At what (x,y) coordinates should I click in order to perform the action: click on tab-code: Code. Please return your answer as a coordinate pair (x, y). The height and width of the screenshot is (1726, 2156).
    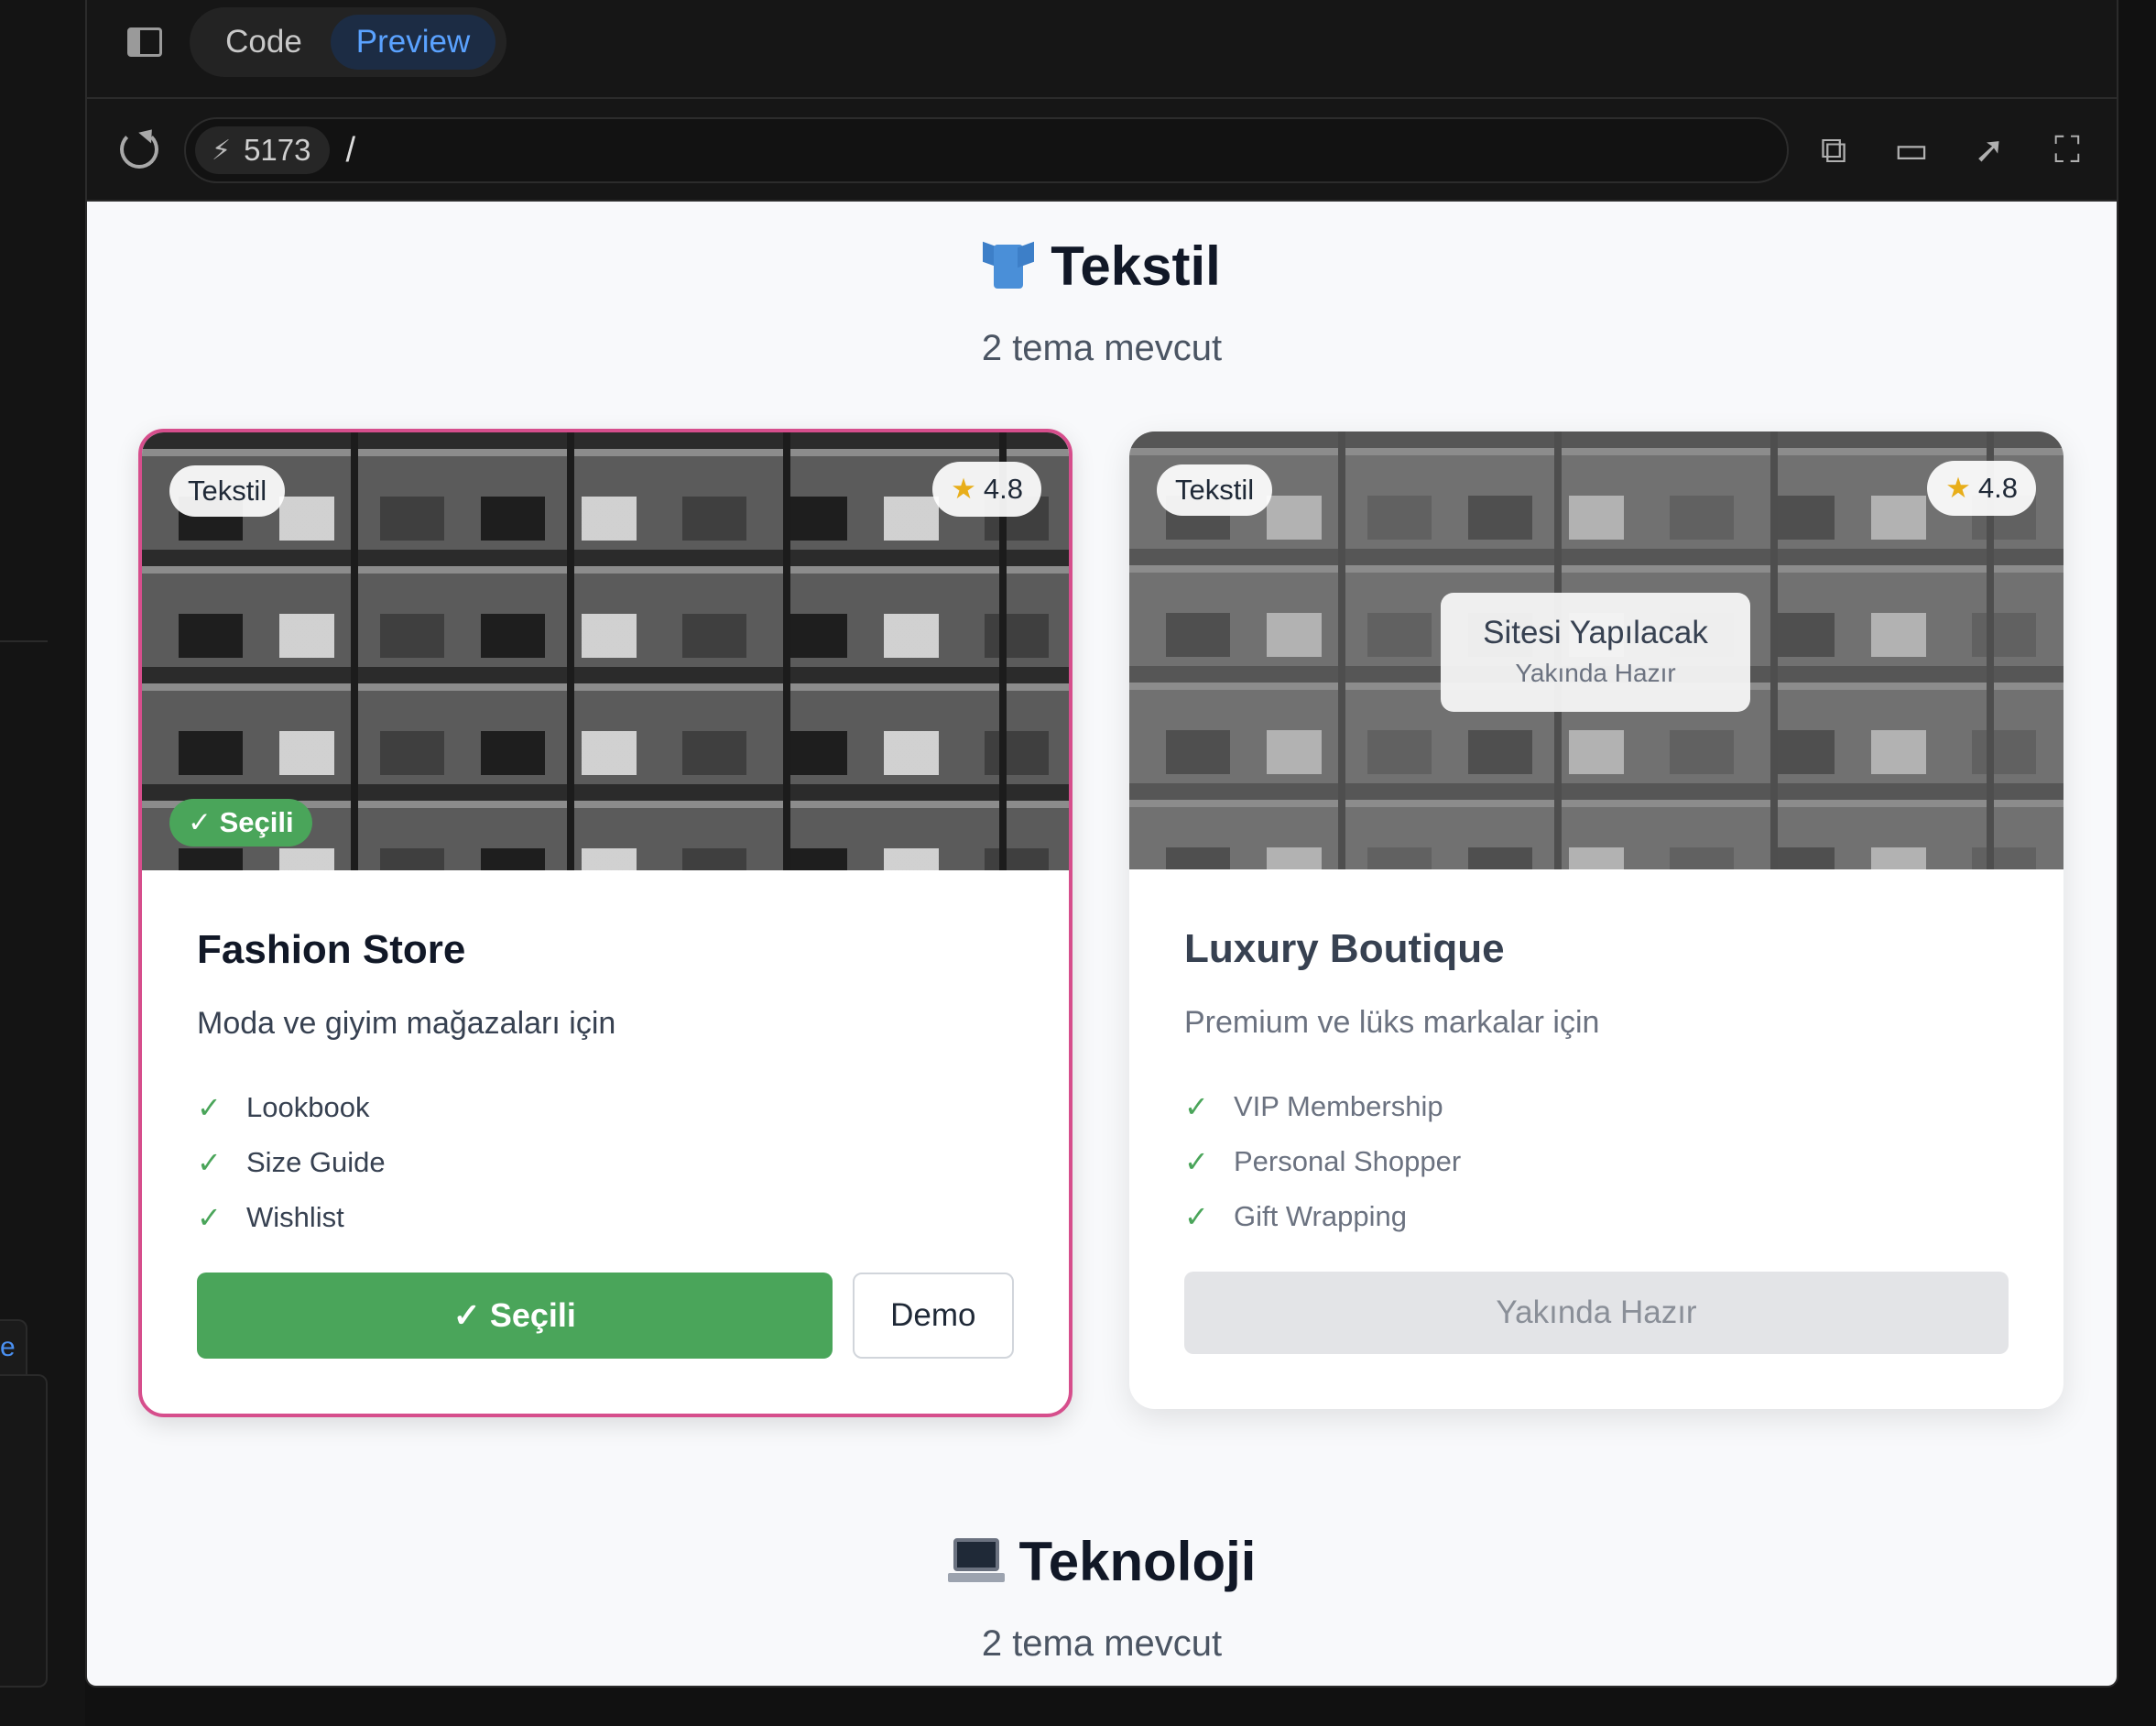
    Looking at the image, I should click on (264, 42).